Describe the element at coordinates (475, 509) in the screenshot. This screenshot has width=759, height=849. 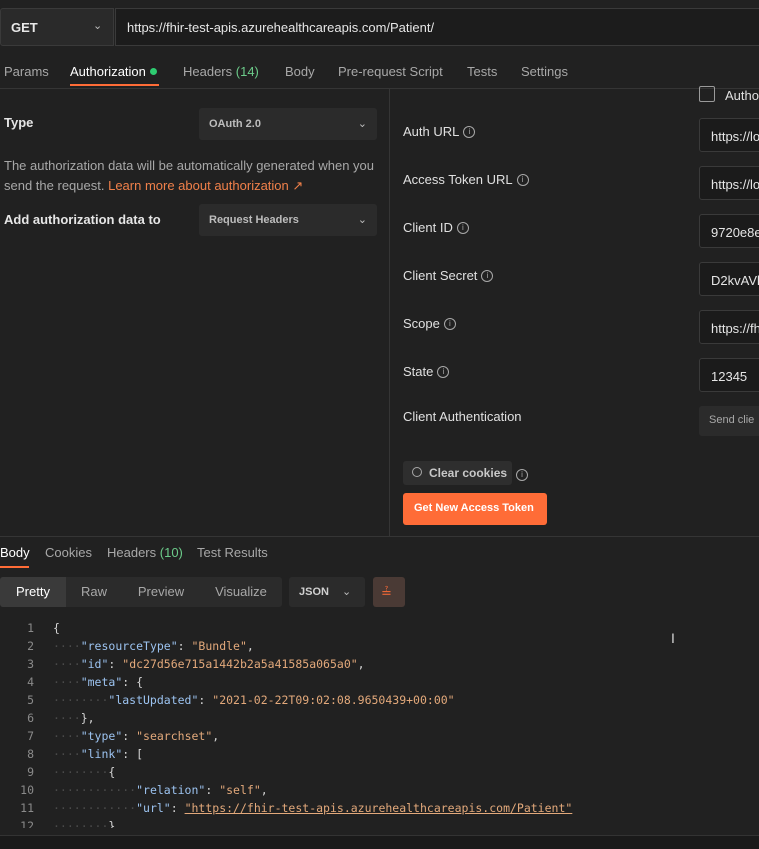
I see `get-new-access-token-button: Get New Access Token` at that location.